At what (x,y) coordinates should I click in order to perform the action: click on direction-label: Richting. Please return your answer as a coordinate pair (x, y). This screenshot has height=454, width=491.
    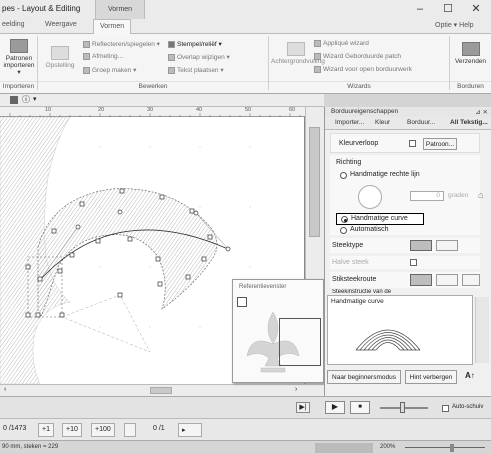
    Looking at the image, I should click on (349, 162).